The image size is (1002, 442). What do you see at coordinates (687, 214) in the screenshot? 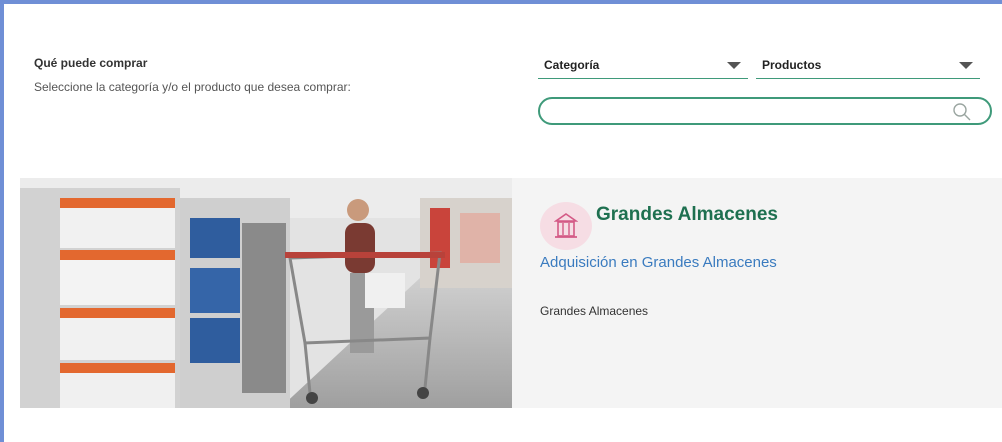
I see `card-title: Grandes Almacenes` at bounding box center [687, 214].